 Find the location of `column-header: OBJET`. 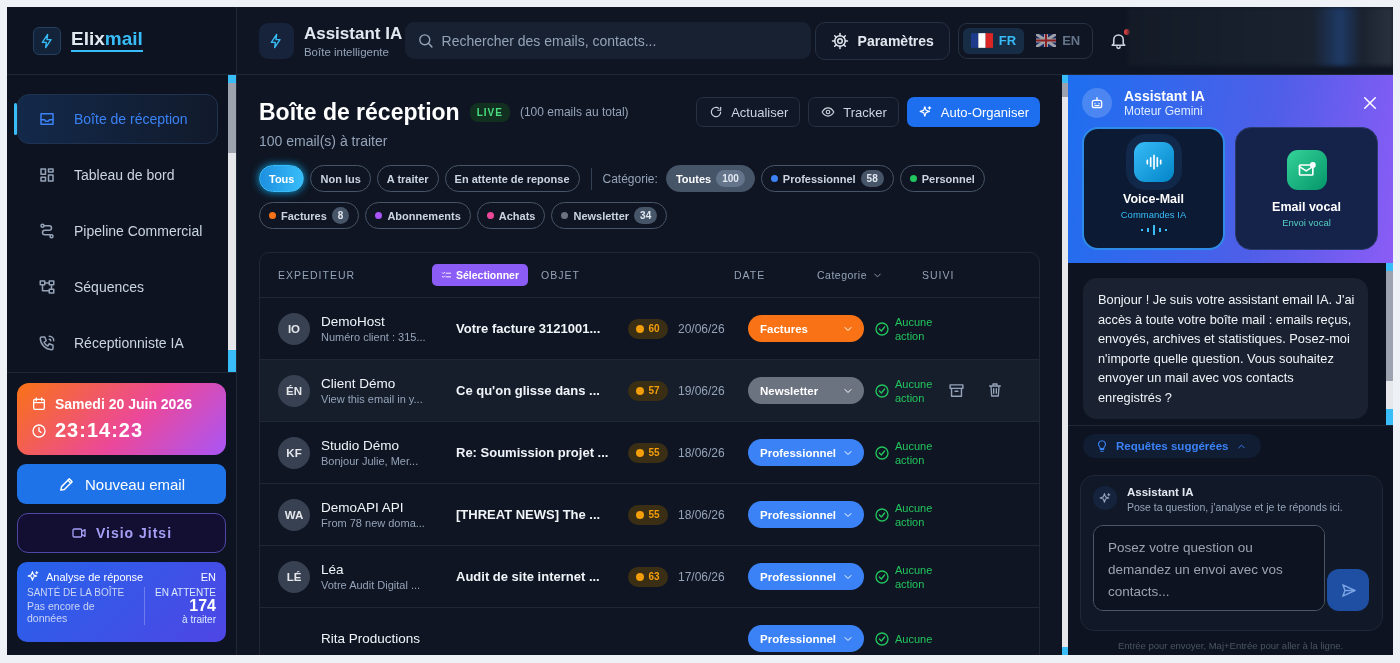

column-header: OBJET is located at coordinates (561, 275).